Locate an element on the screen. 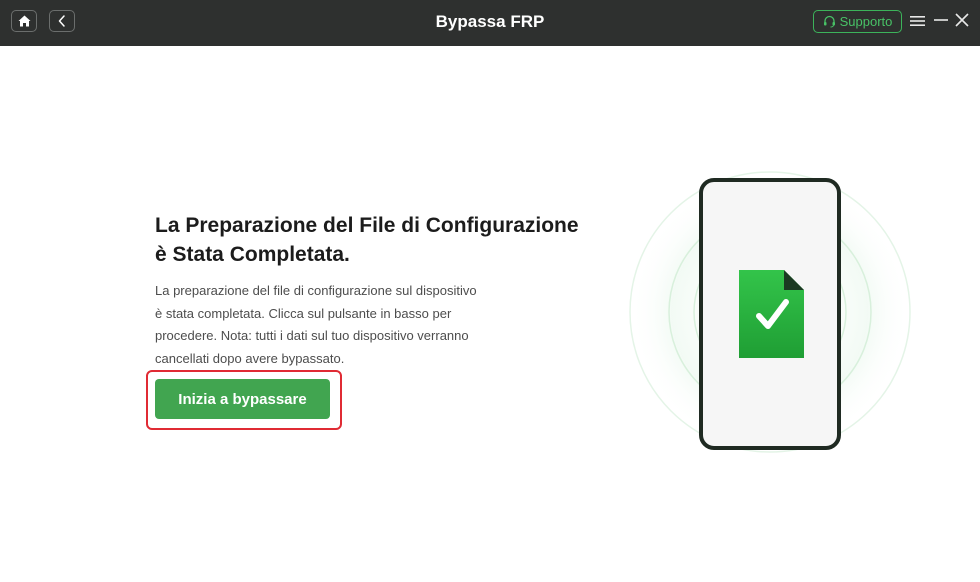 The image size is (980, 582). headset-icon is located at coordinates (829, 21).